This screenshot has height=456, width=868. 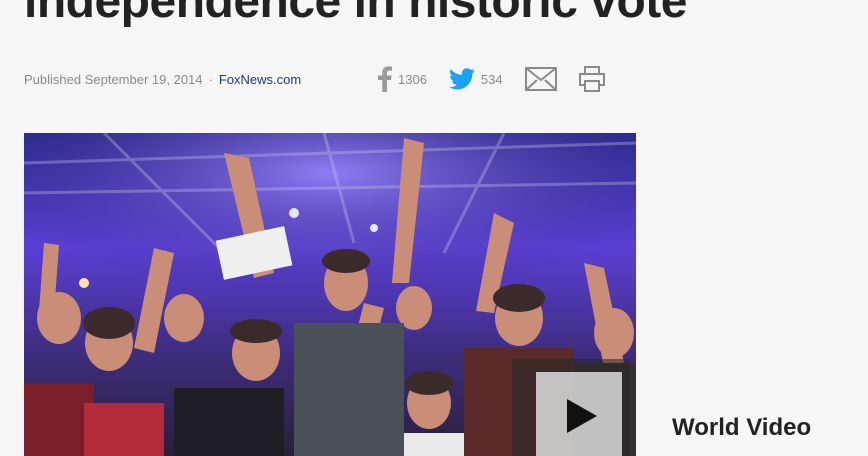 What do you see at coordinates (355, 14) in the screenshot?
I see `article-headline: independence in historic vote` at bounding box center [355, 14].